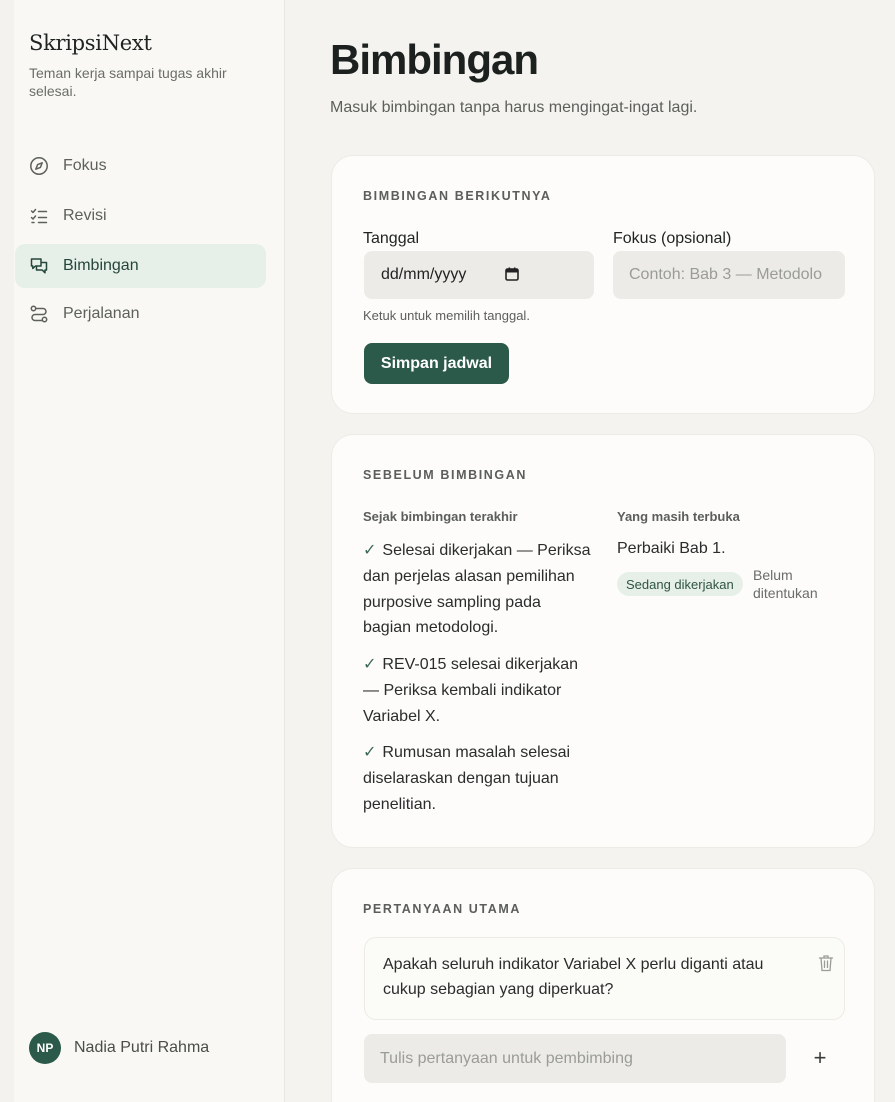 The image size is (895, 1102). What do you see at coordinates (140, 216) in the screenshot?
I see `sidebar-item-revisi: Revisi` at bounding box center [140, 216].